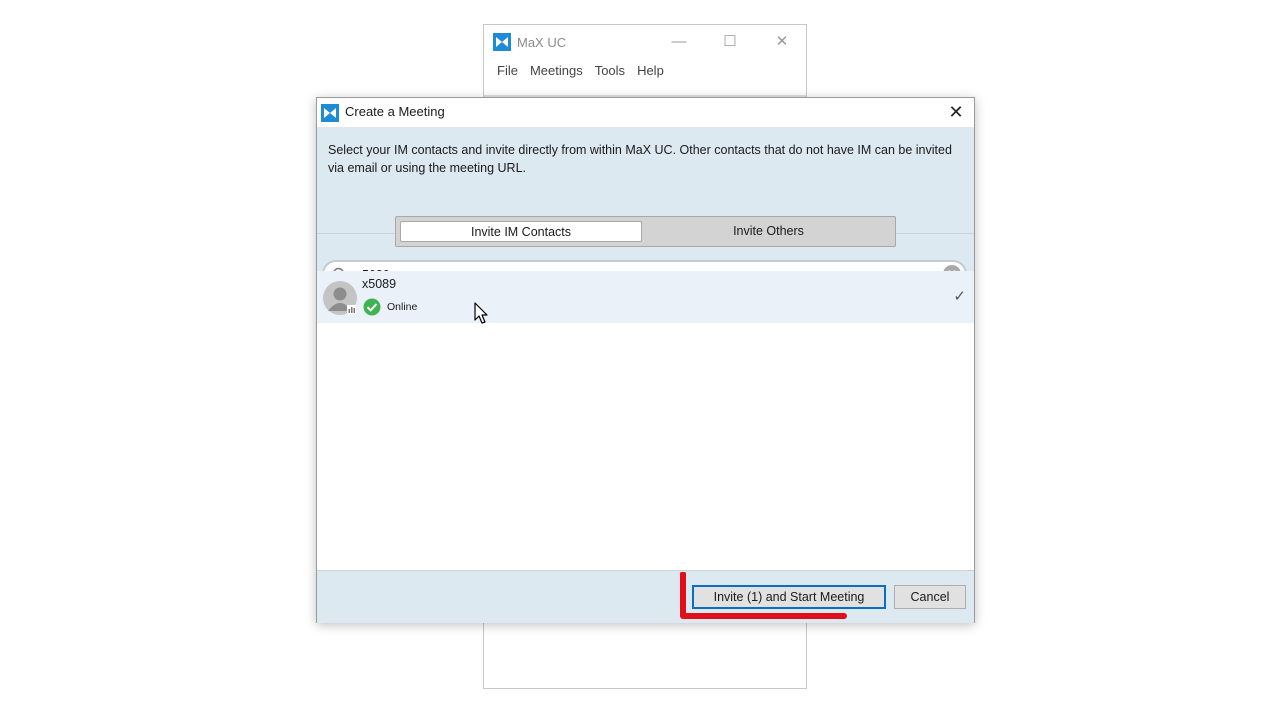  Describe the element at coordinates (645, 297) in the screenshot. I see `list-item: x5089 Online ✓` at that location.